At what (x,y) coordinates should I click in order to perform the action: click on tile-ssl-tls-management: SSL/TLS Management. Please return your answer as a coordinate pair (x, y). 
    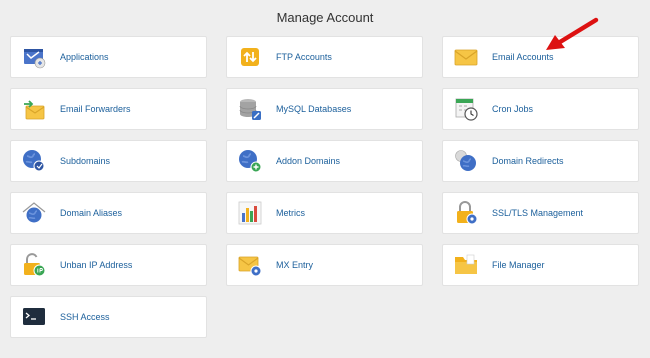
    Looking at the image, I should click on (540, 213).